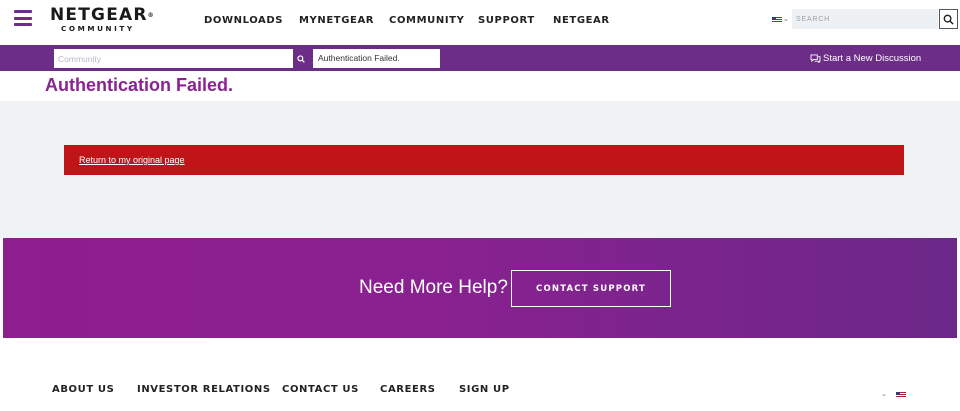 This screenshot has width=960, height=411. Describe the element at coordinates (139, 85) in the screenshot. I see `page-title: Authentication Failed.` at that location.